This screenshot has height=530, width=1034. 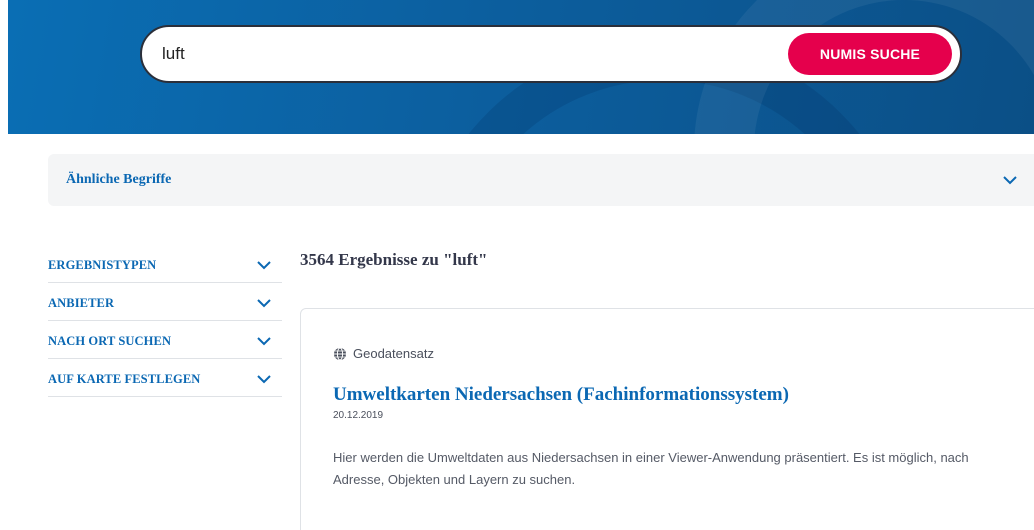 What do you see at coordinates (870, 54) in the screenshot?
I see `search-button: NUMIS SUCHE` at bounding box center [870, 54].